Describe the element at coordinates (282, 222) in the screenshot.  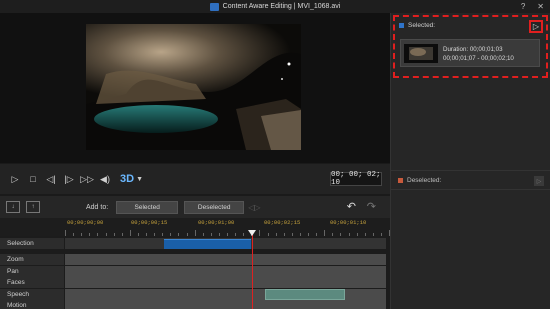
I see `ruler-label: 00;00;02;15` at that location.